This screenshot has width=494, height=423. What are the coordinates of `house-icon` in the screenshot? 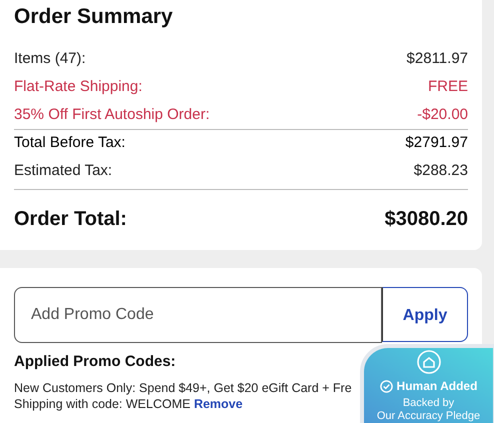 It's located at (428, 362).